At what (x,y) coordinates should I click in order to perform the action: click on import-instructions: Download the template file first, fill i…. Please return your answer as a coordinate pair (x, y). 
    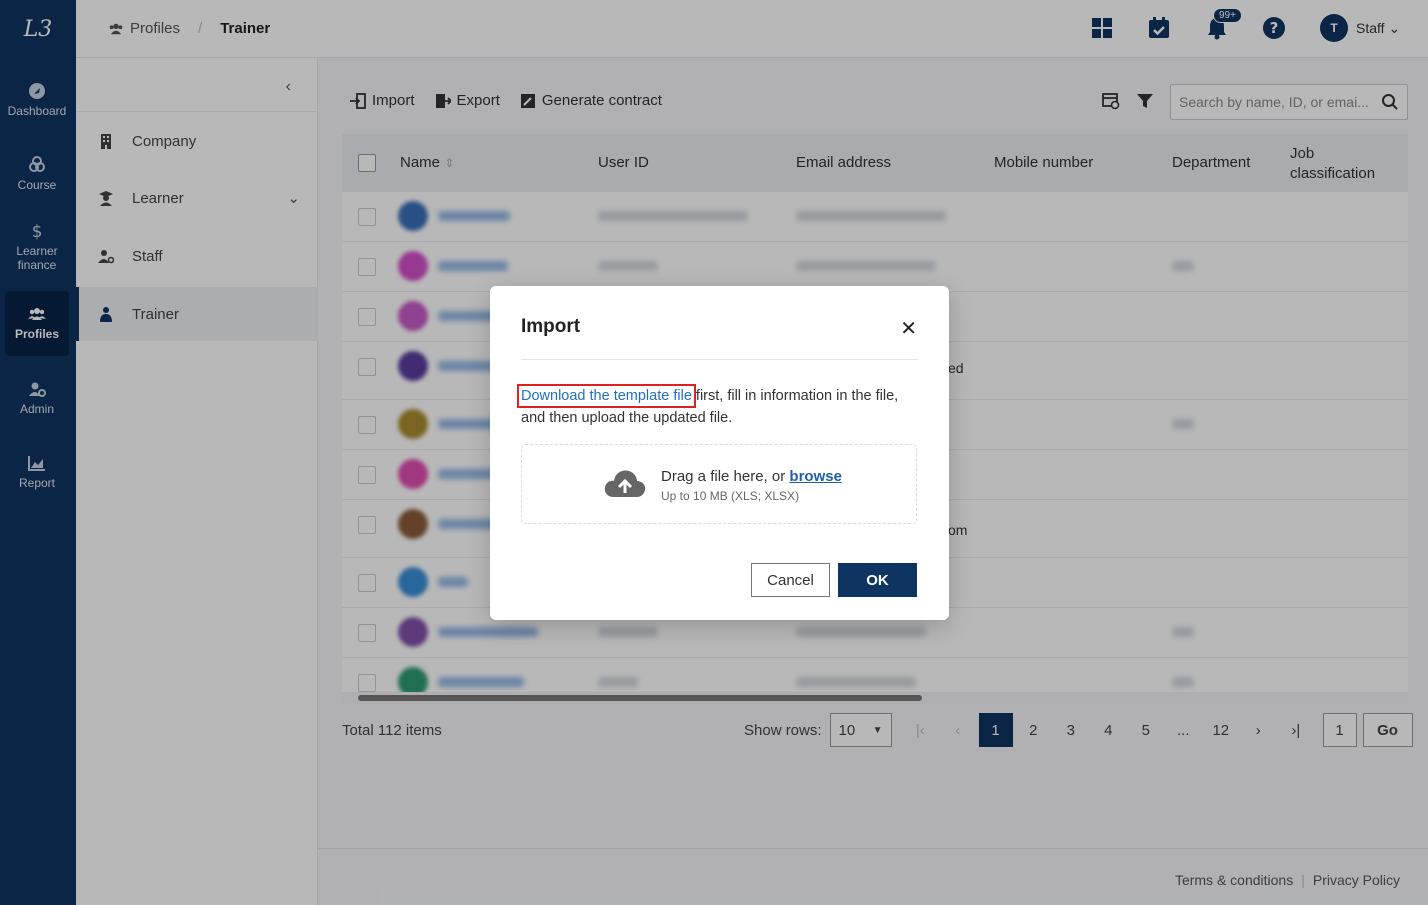
    Looking at the image, I should click on (708, 405).